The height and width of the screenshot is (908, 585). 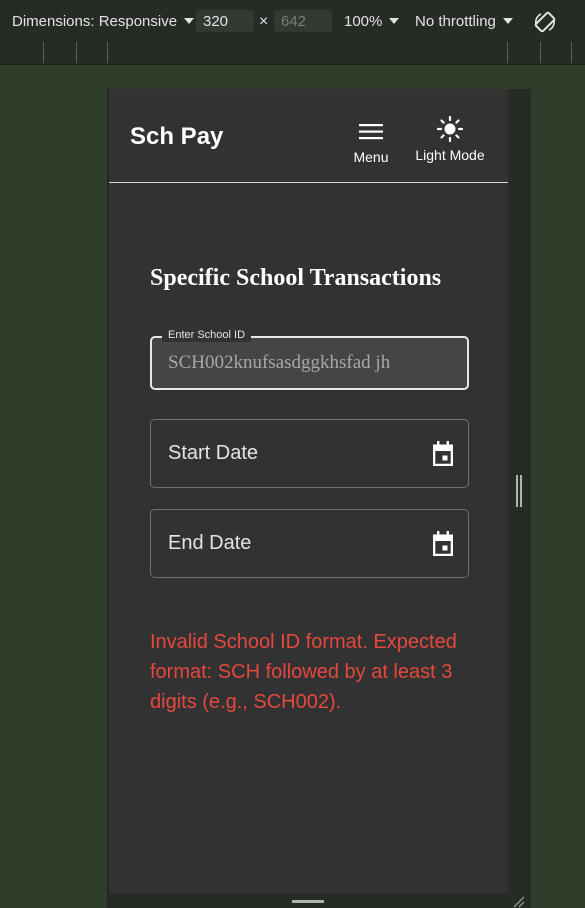 What do you see at coordinates (207, 335) in the screenshot?
I see `school-id-label: Enter School ID` at bounding box center [207, 335].